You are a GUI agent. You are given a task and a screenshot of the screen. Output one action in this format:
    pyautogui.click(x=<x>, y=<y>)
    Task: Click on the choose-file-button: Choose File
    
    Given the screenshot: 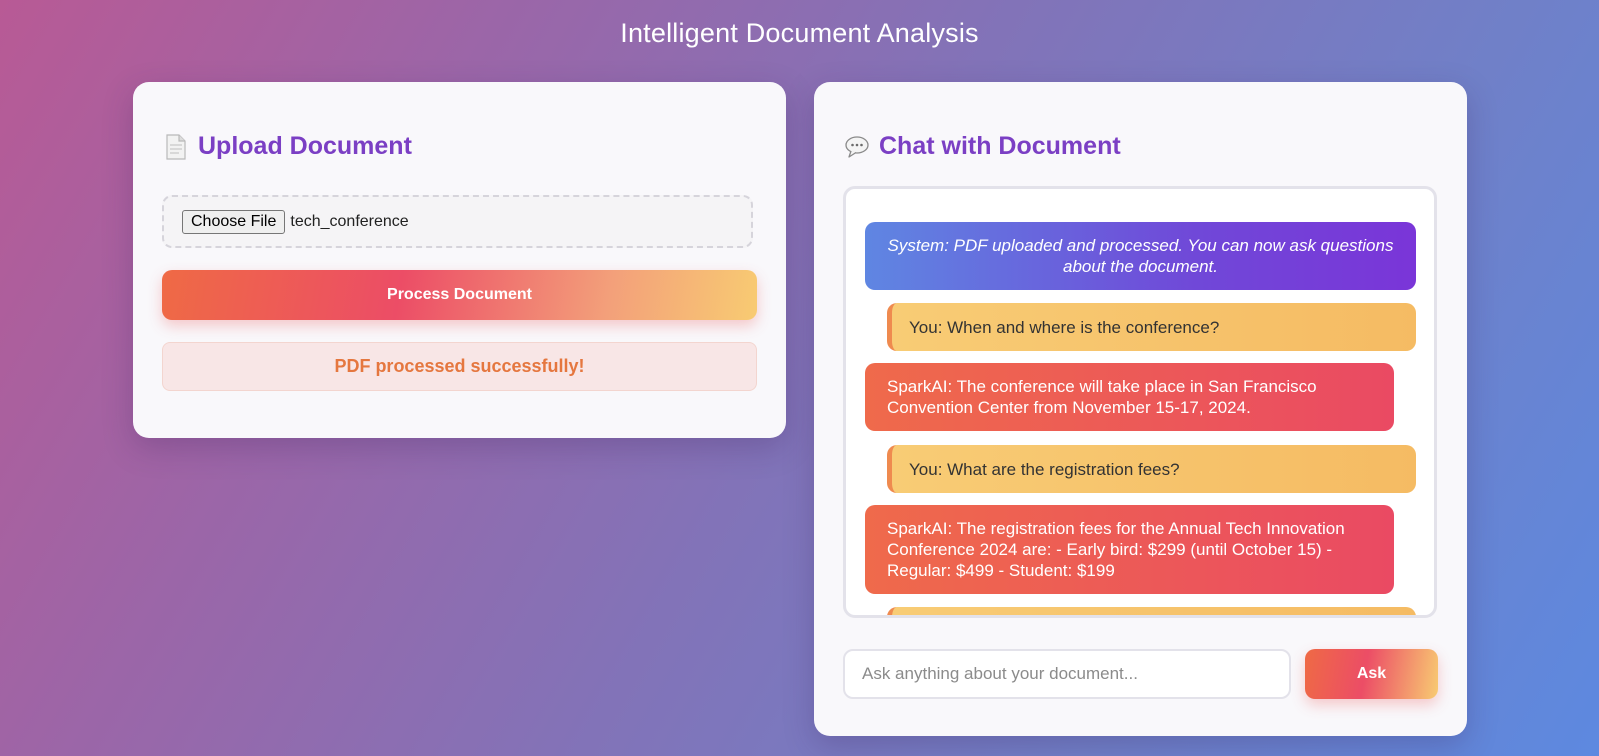 What is the action you would take?
    pyautogui.click(x=234, y=221)
    